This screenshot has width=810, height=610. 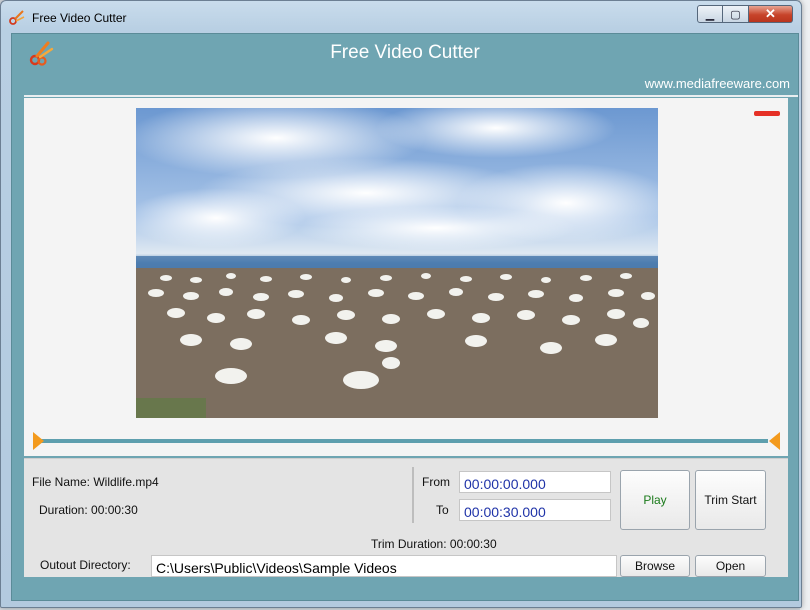 What do you see at coordinates (79, 18) in the screenshot?
I see `window-title: Free Video Cutter` at bounding box center [79, 18].